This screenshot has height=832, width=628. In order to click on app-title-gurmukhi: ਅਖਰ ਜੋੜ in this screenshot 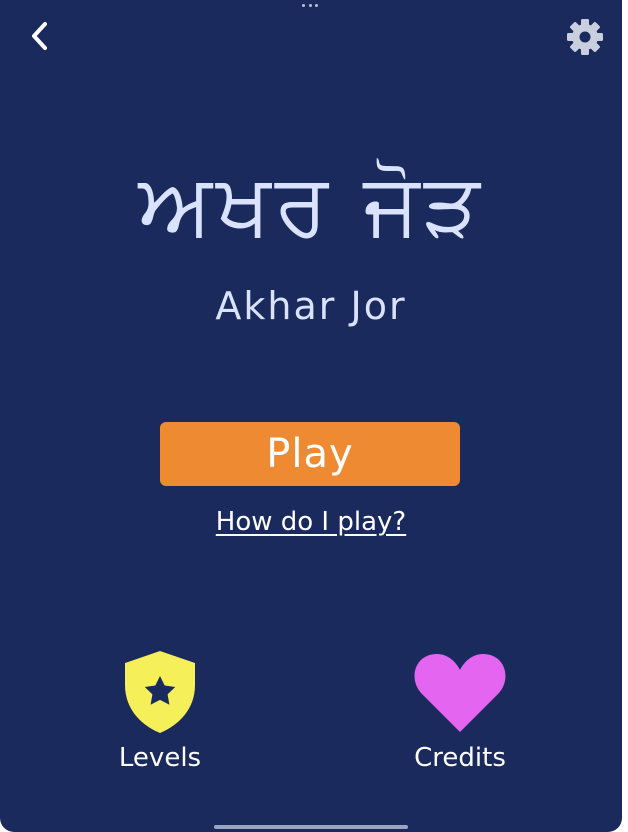, I will do `click(311, 205)`.